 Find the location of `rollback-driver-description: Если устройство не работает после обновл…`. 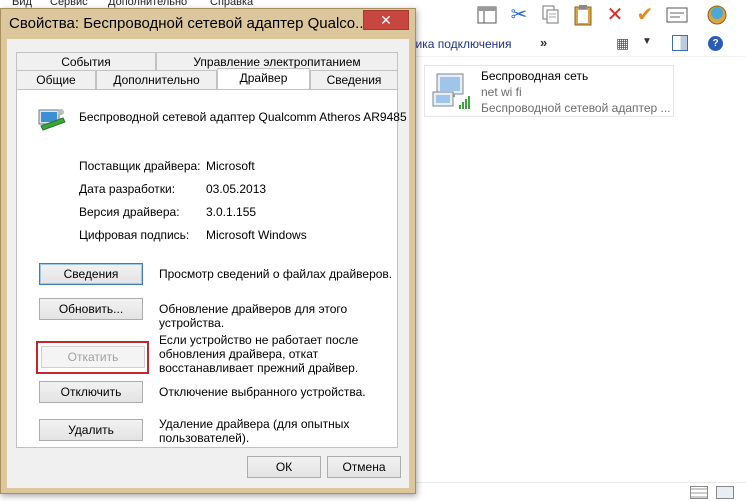

rollback-driver-description: Если устройство не работает после обновл… is located at coordinates (259, 354).